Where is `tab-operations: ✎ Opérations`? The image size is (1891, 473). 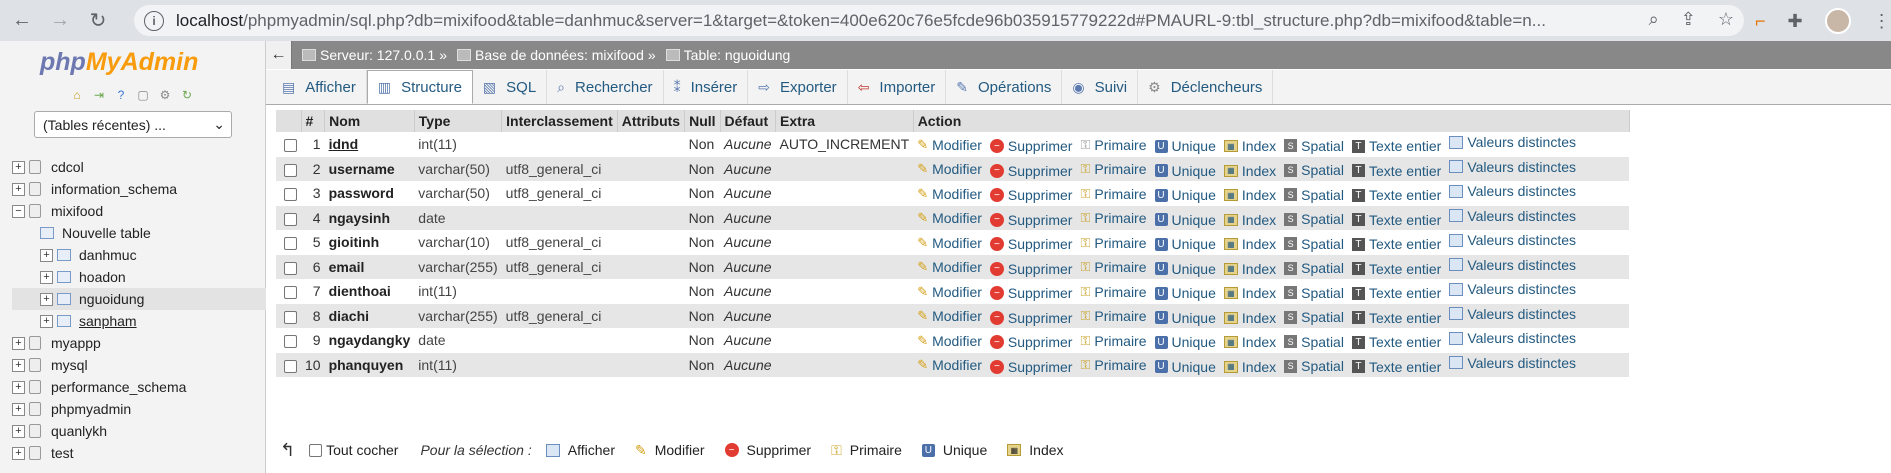 tab-operations: ✎ Opérations is located at coordinates (1004, 87).